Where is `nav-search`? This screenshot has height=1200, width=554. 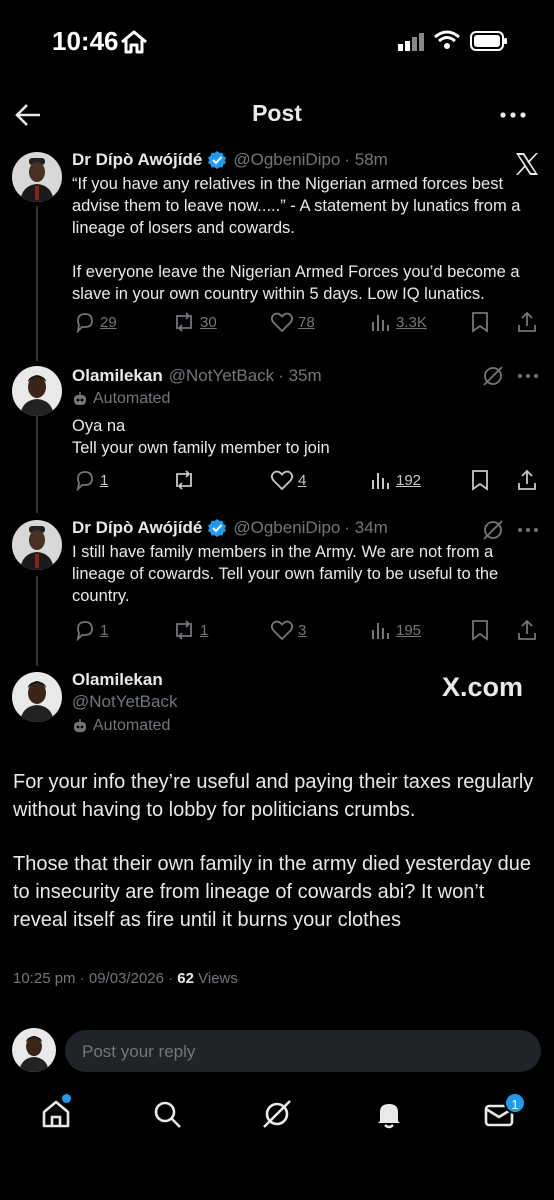 nav-search is located at coordinates (167, 1116).